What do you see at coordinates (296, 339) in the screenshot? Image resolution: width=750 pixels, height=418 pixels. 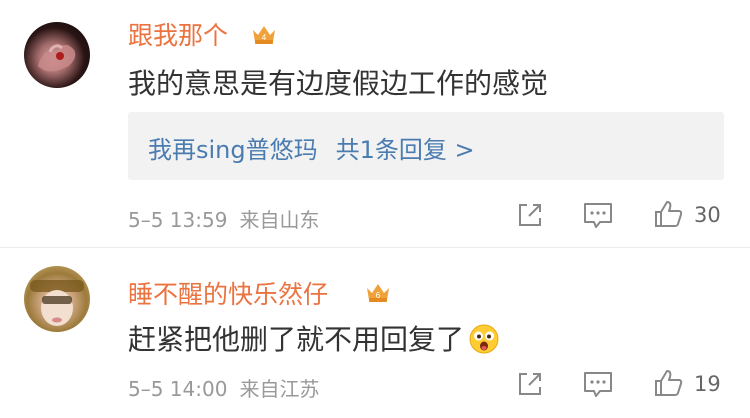 I see `comment-text-content: 赶紧把他删了就不用回复了` at bounding box center [296, 339].